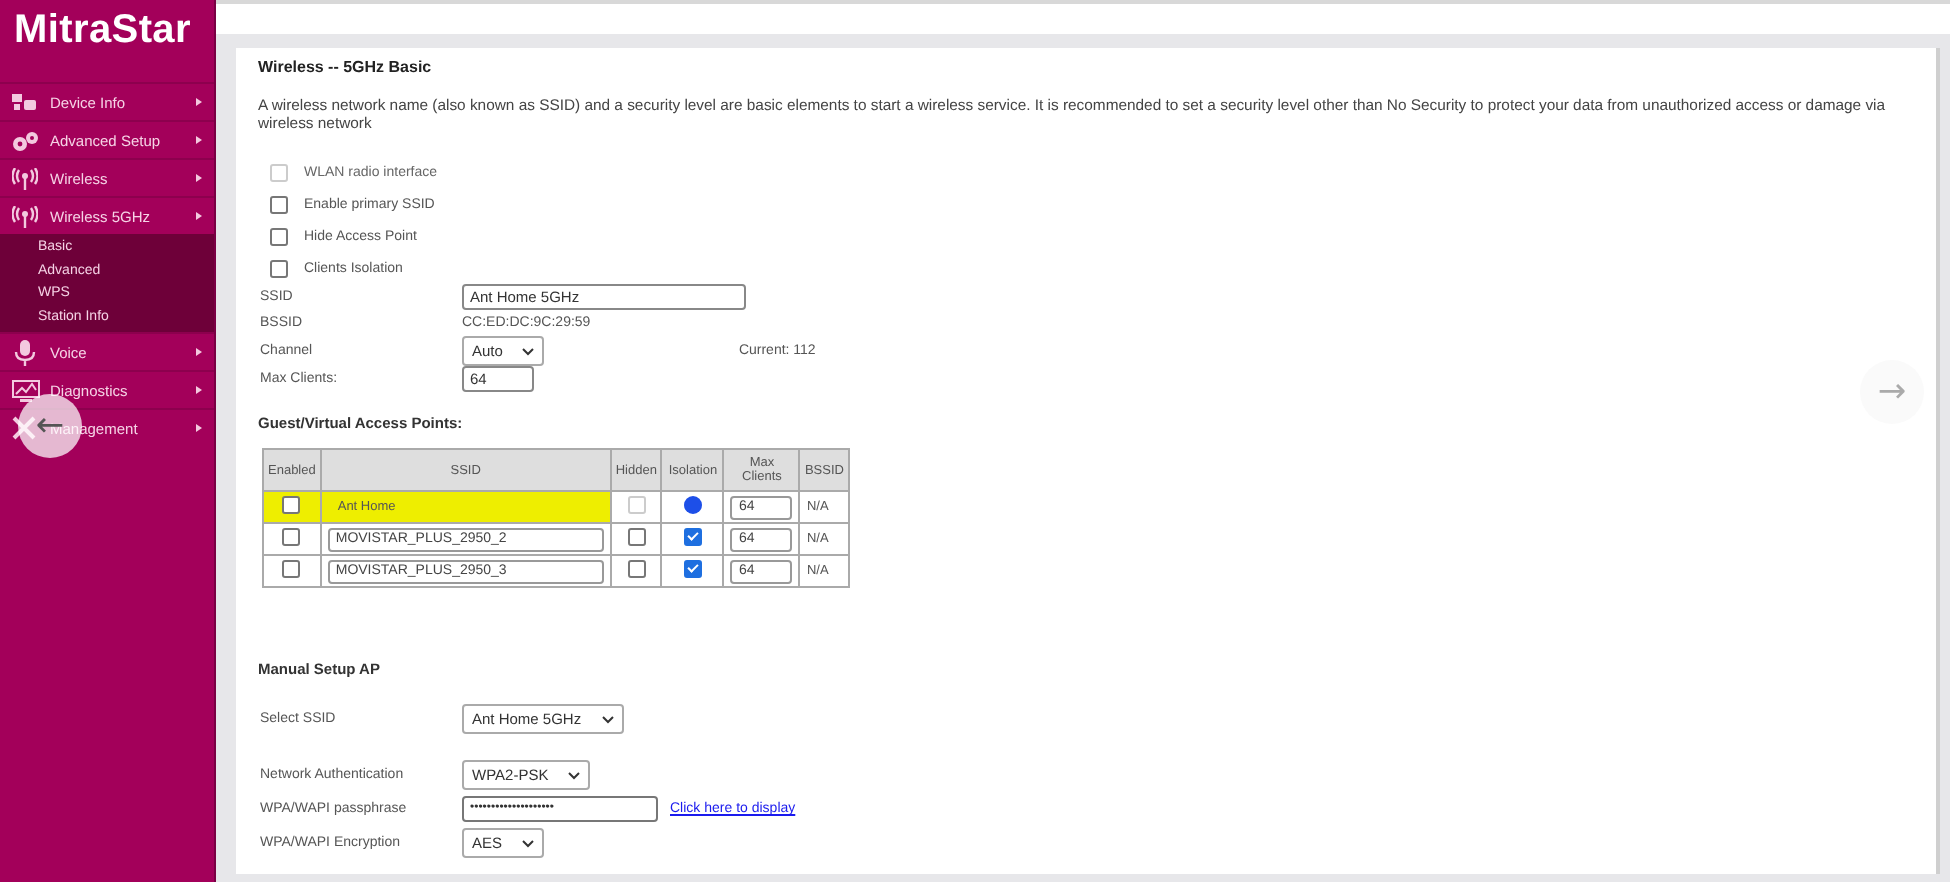 Image resolution: width=1950 pixels, height=882 pixels. What do you see at coordinates (692, 505) in the screenshot?
I see `isolation-dot` at bounding box center [692, 505].